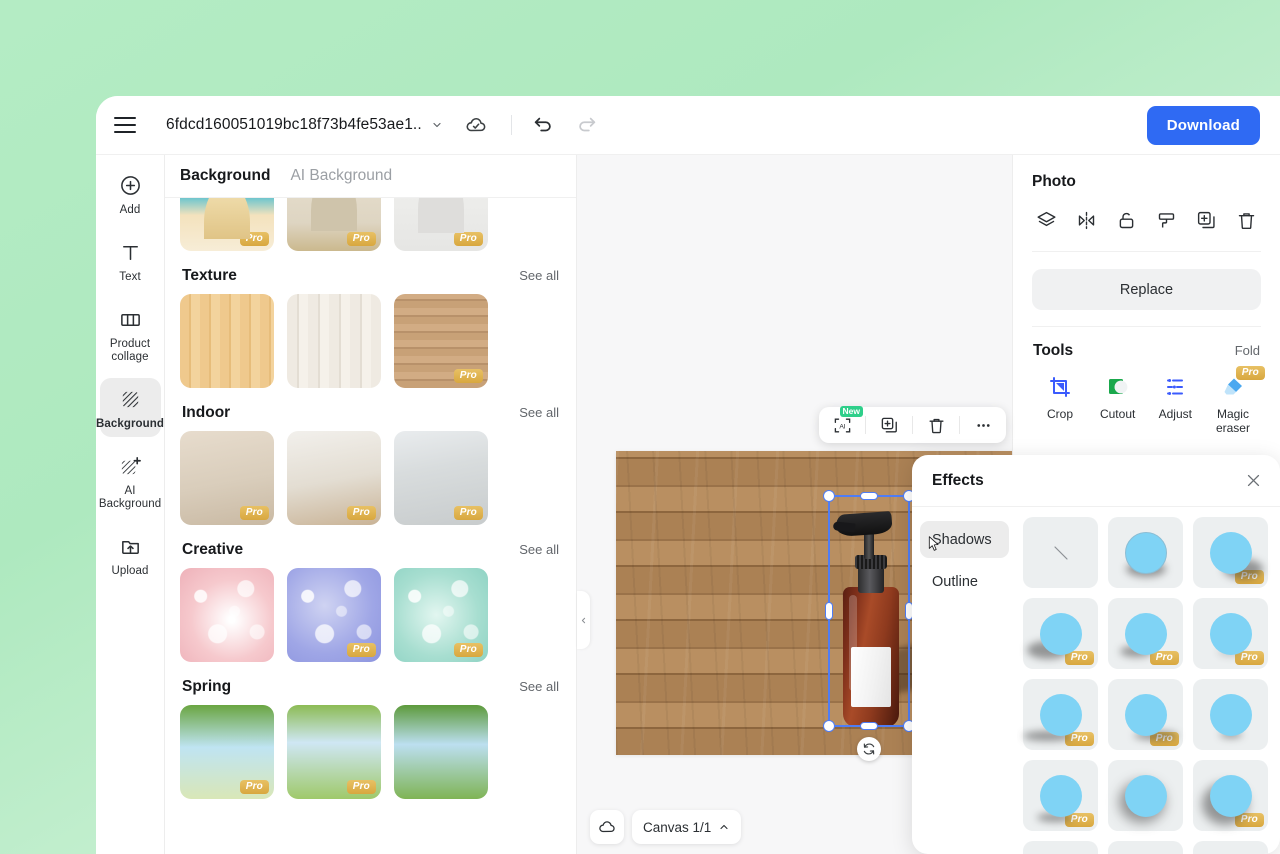 The width and height of the screenshot is (1280, 854). Describe the element at coordinates (829, 611) in the screenshot. I see `resize-handle-left` at that location.